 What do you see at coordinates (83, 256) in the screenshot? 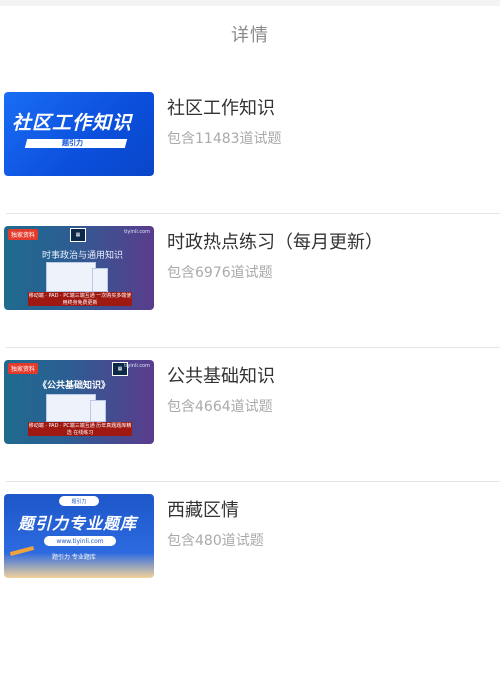
I see `thumbnail-subtitle: 时事政治与通用知识` at bounding box center [83, 256].